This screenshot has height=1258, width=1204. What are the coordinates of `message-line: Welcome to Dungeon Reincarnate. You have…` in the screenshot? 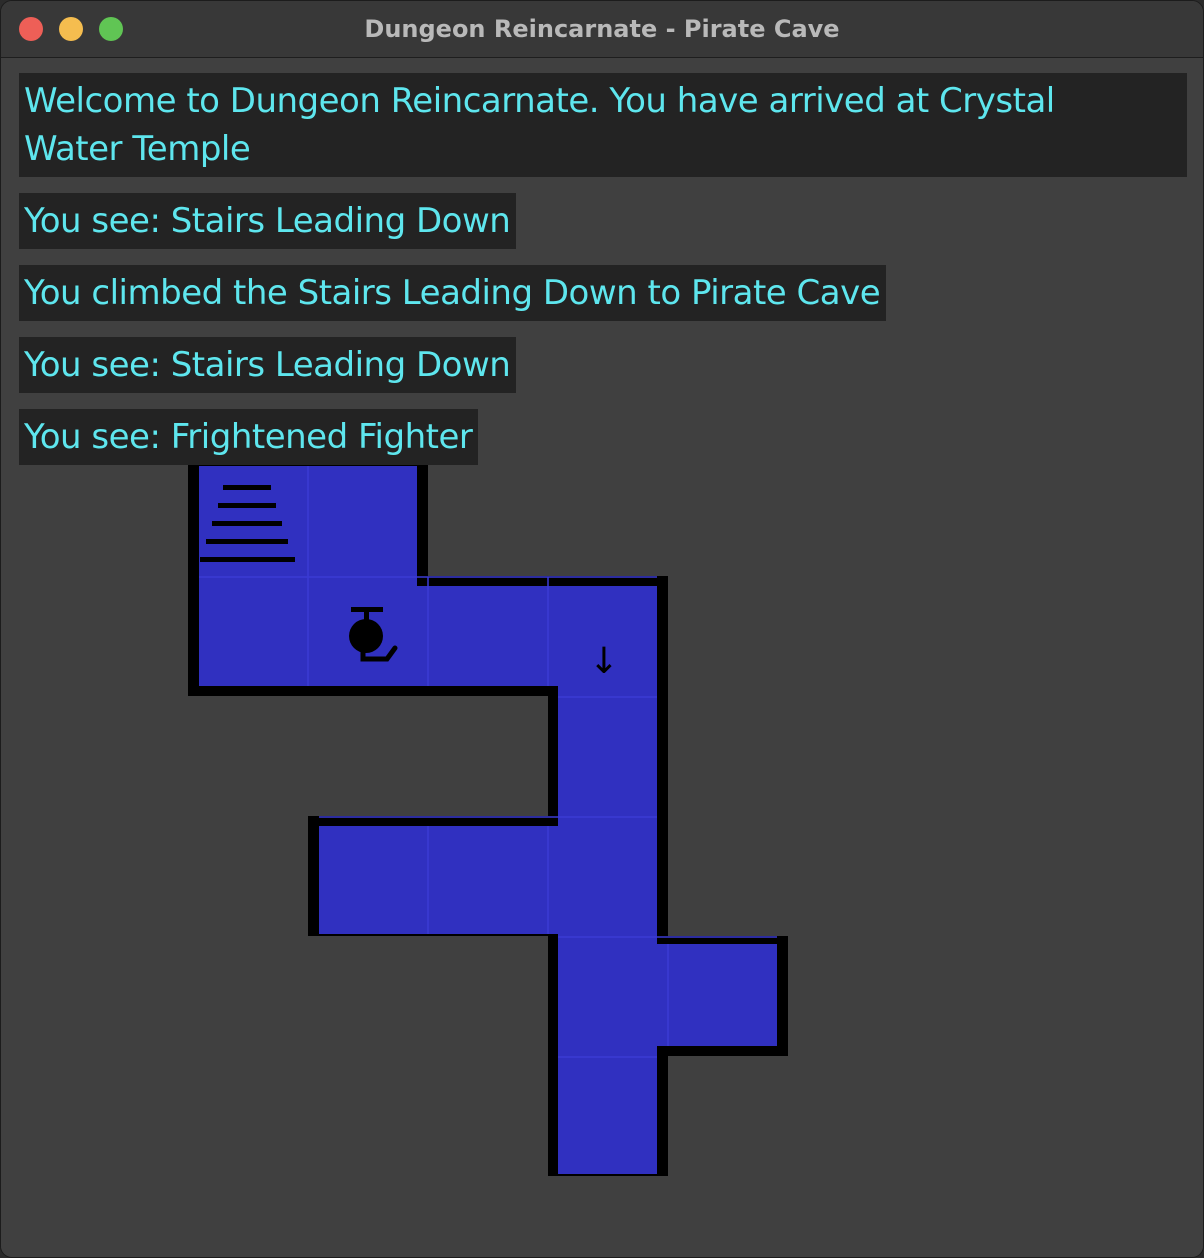 It's located at (603, 125).